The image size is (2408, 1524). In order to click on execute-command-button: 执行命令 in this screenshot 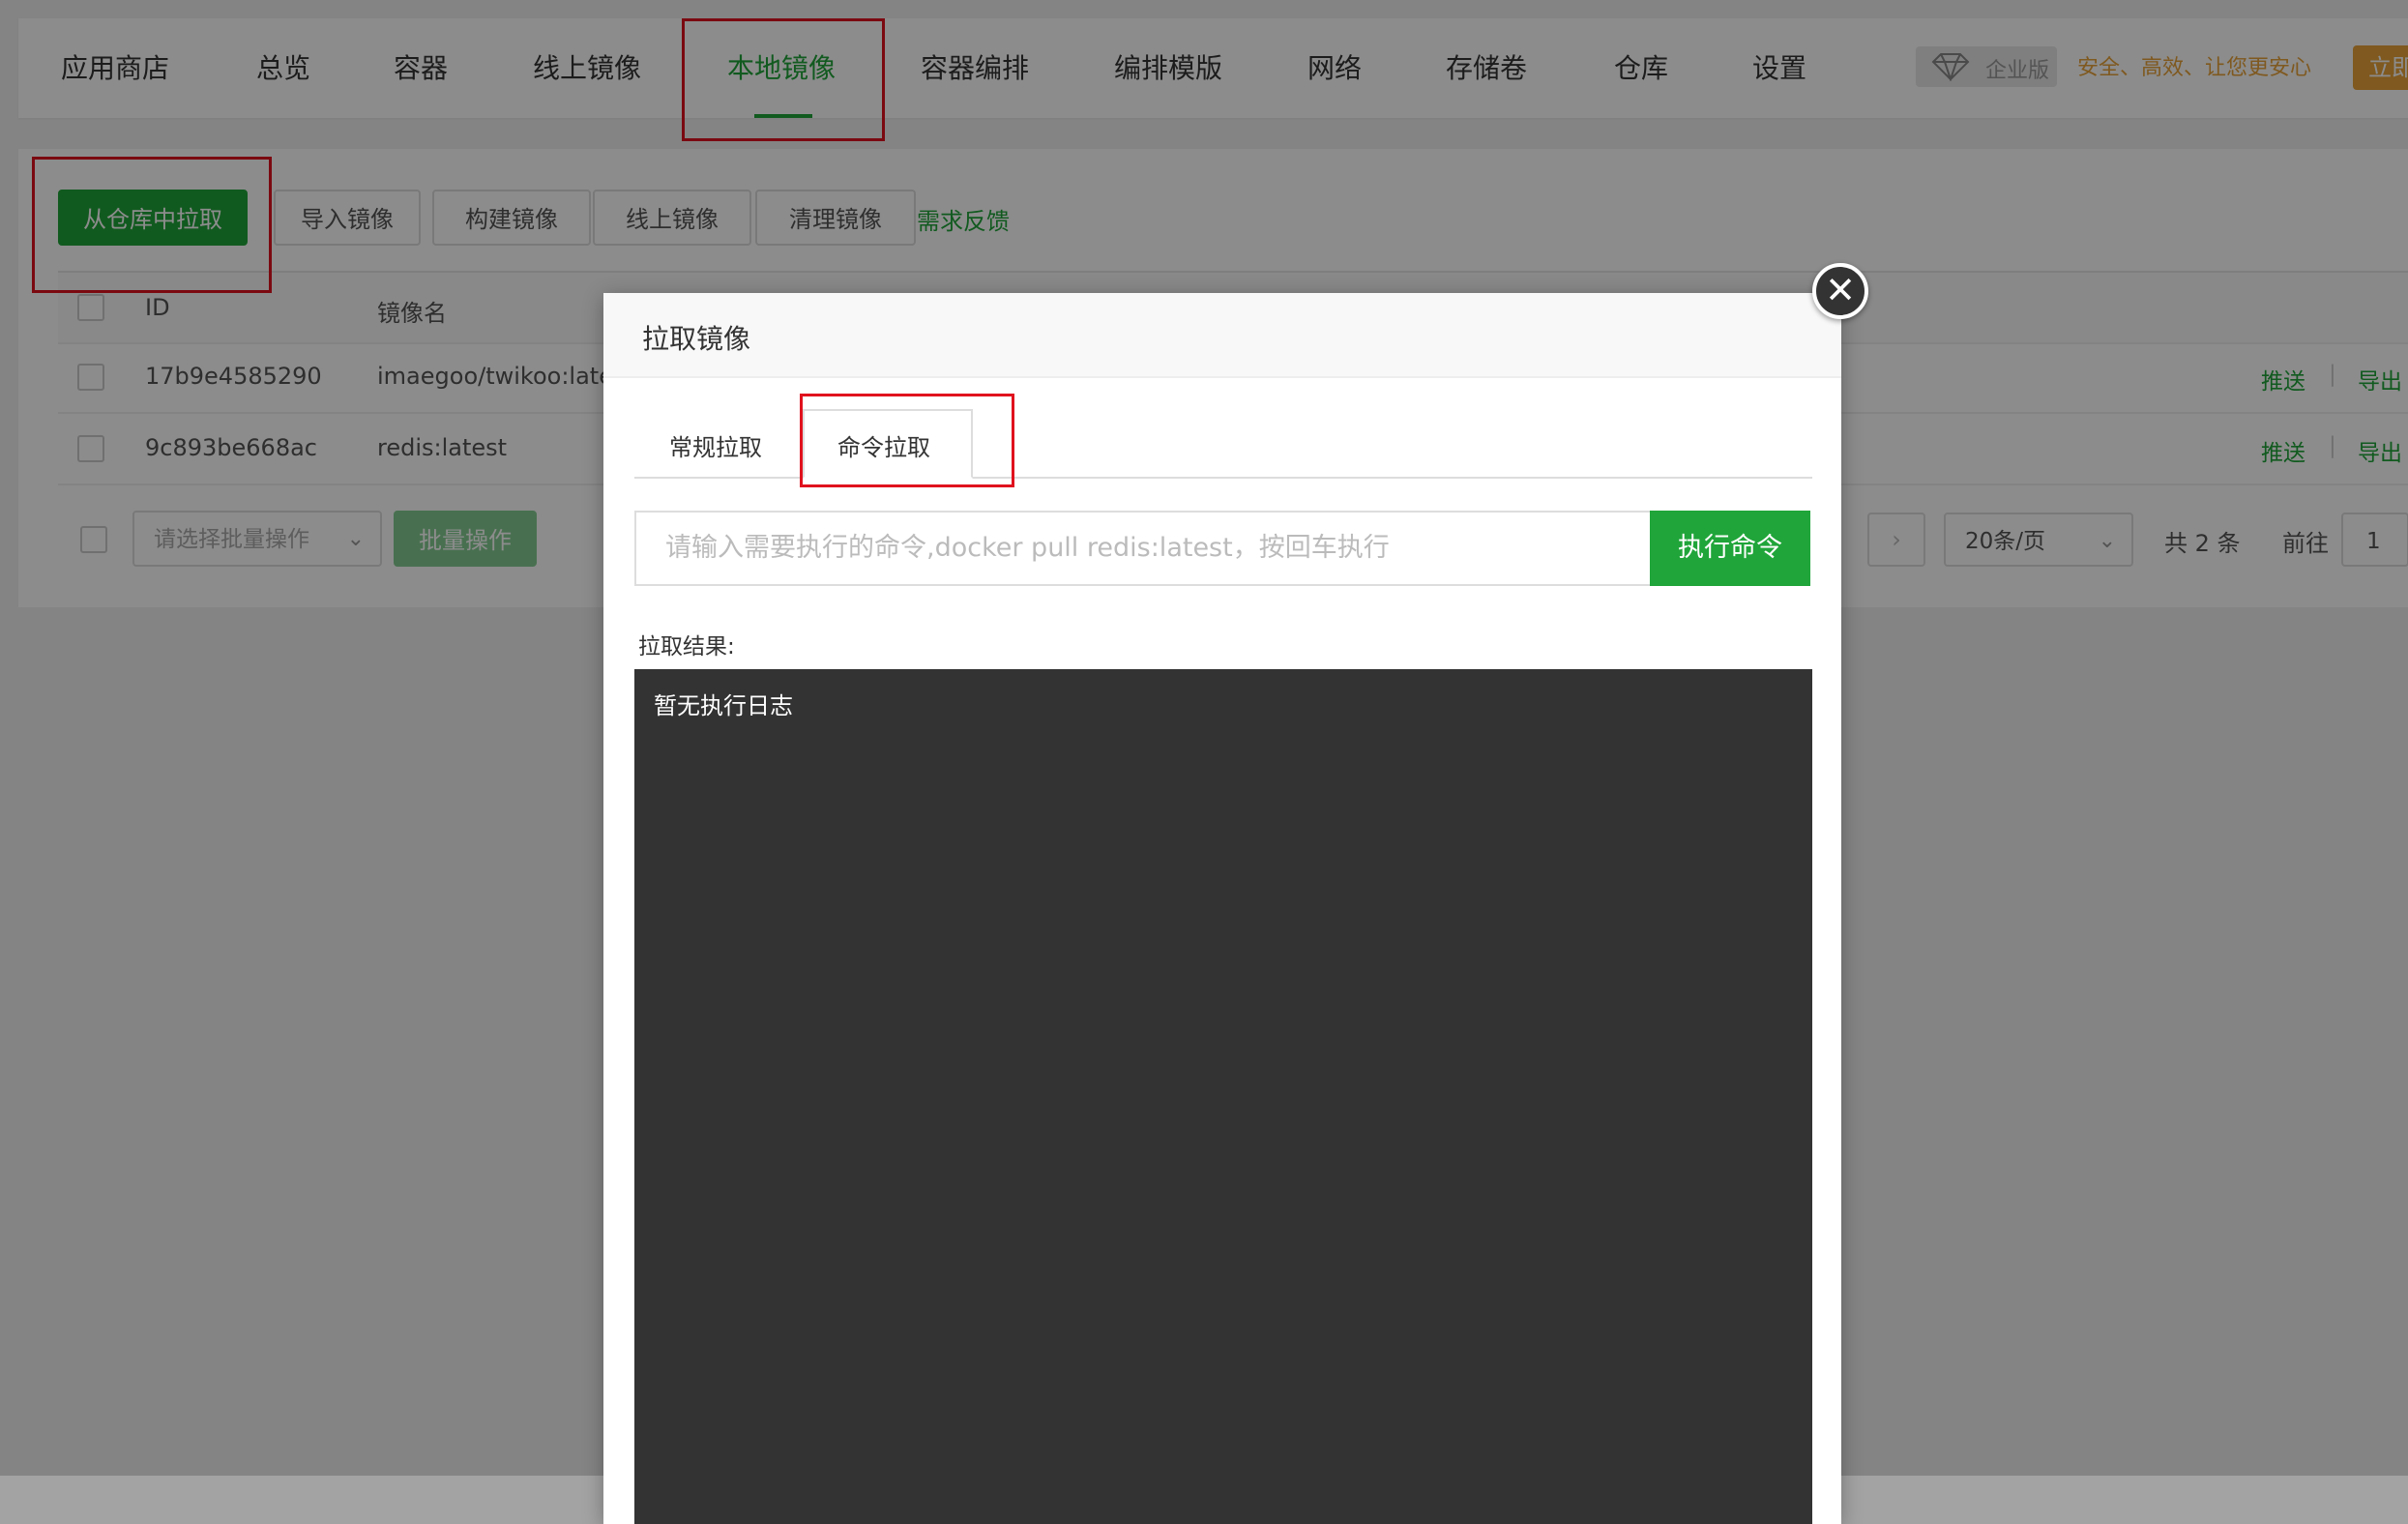, I will do `click(1730, 548)`.